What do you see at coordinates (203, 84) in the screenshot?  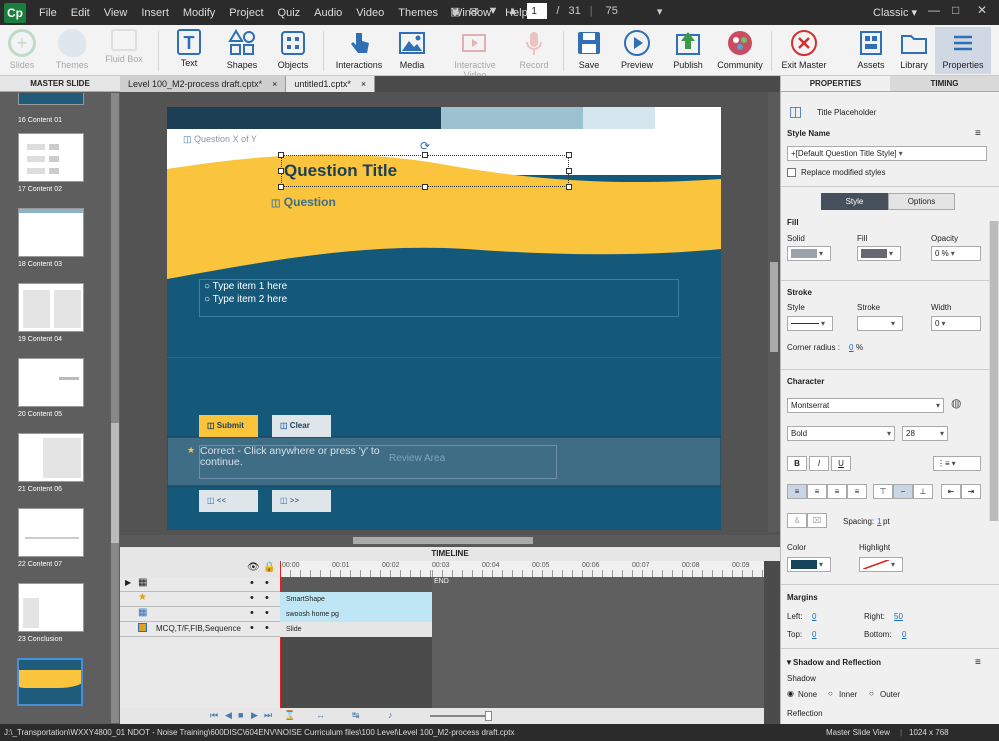 I see `doc-tab-level100: Level 100_M2-process draft.cptx* ×` at bounding box center [203, 84].